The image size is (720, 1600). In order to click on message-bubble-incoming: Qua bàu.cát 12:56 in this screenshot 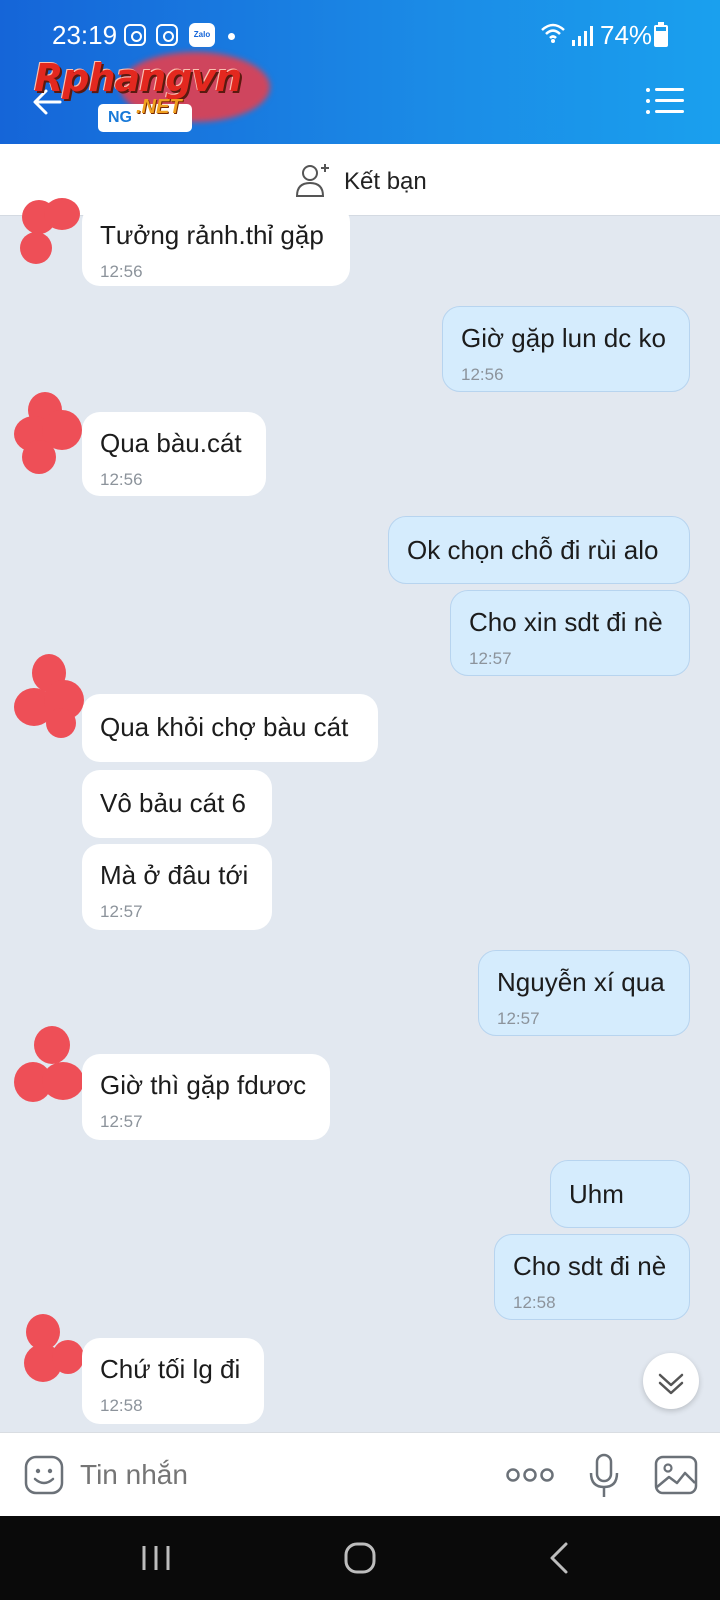, I will do `click(174, 454)`.